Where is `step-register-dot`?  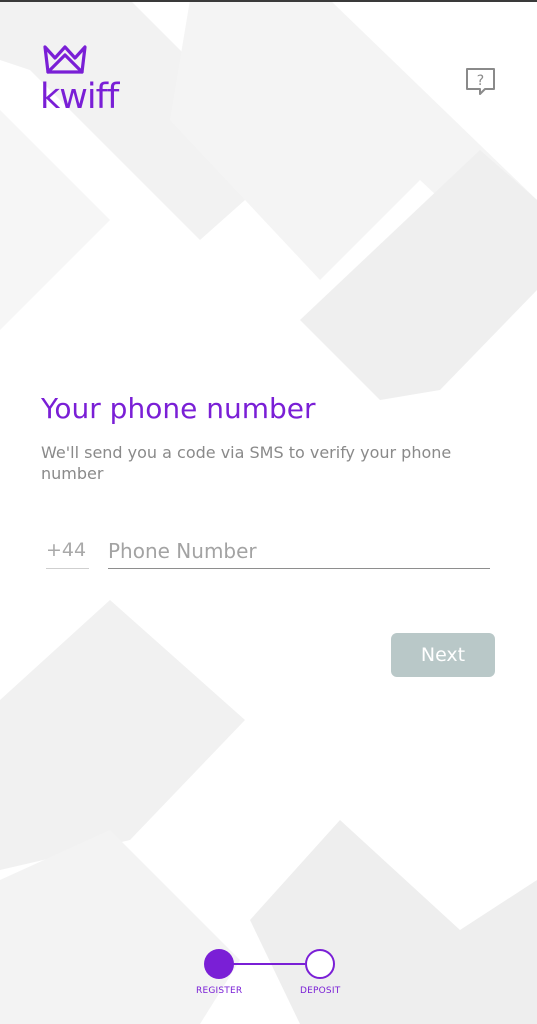
step-register-dot is located at coordinates (219, 964).